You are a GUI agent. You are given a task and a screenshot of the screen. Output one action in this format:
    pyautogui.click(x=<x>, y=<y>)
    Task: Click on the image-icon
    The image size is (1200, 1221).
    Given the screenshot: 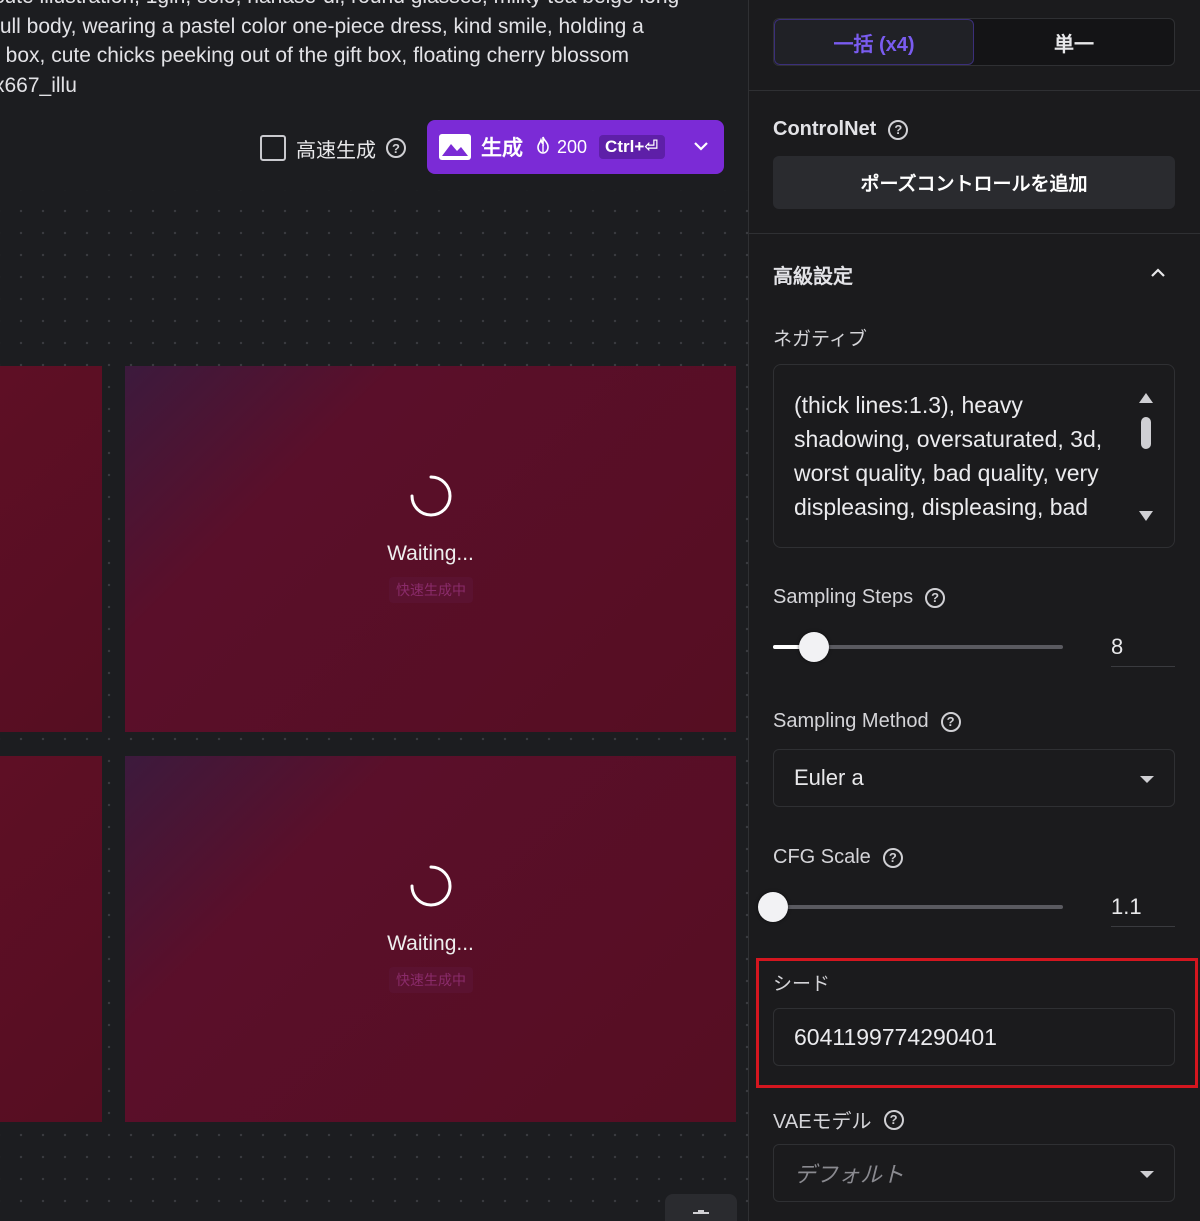 What is the action you would take?
    pyautogui.click(x=455, y=147)
    